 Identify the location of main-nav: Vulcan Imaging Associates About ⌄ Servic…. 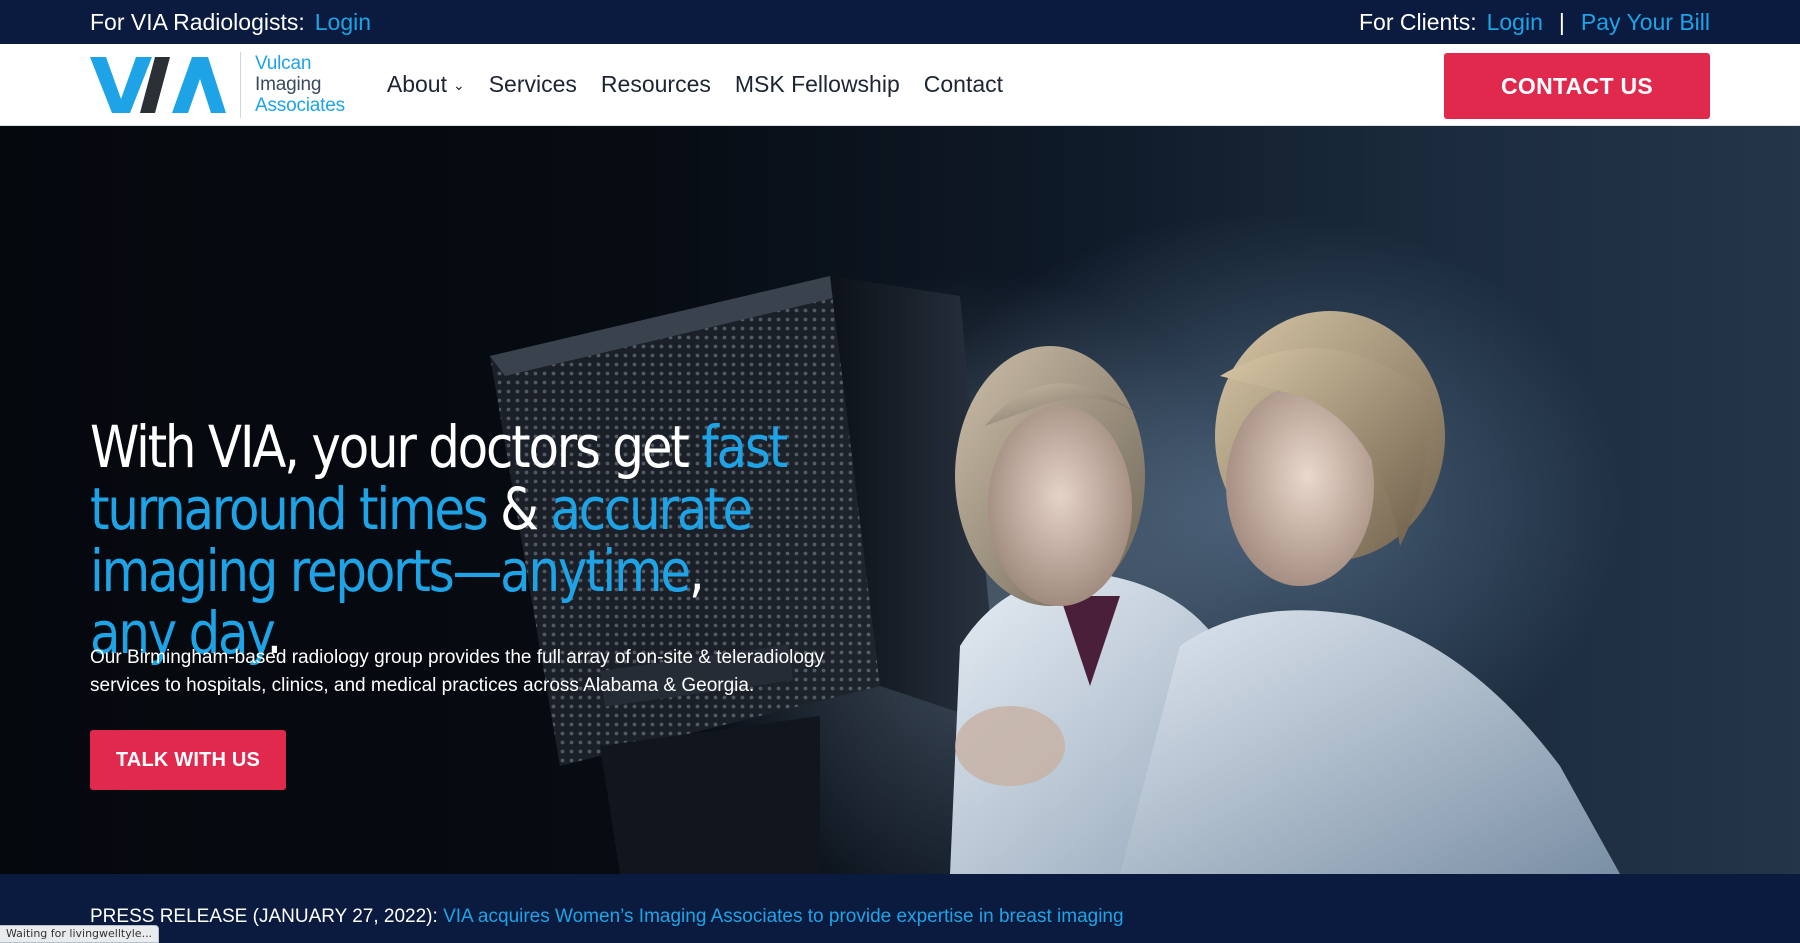
(900, 85).